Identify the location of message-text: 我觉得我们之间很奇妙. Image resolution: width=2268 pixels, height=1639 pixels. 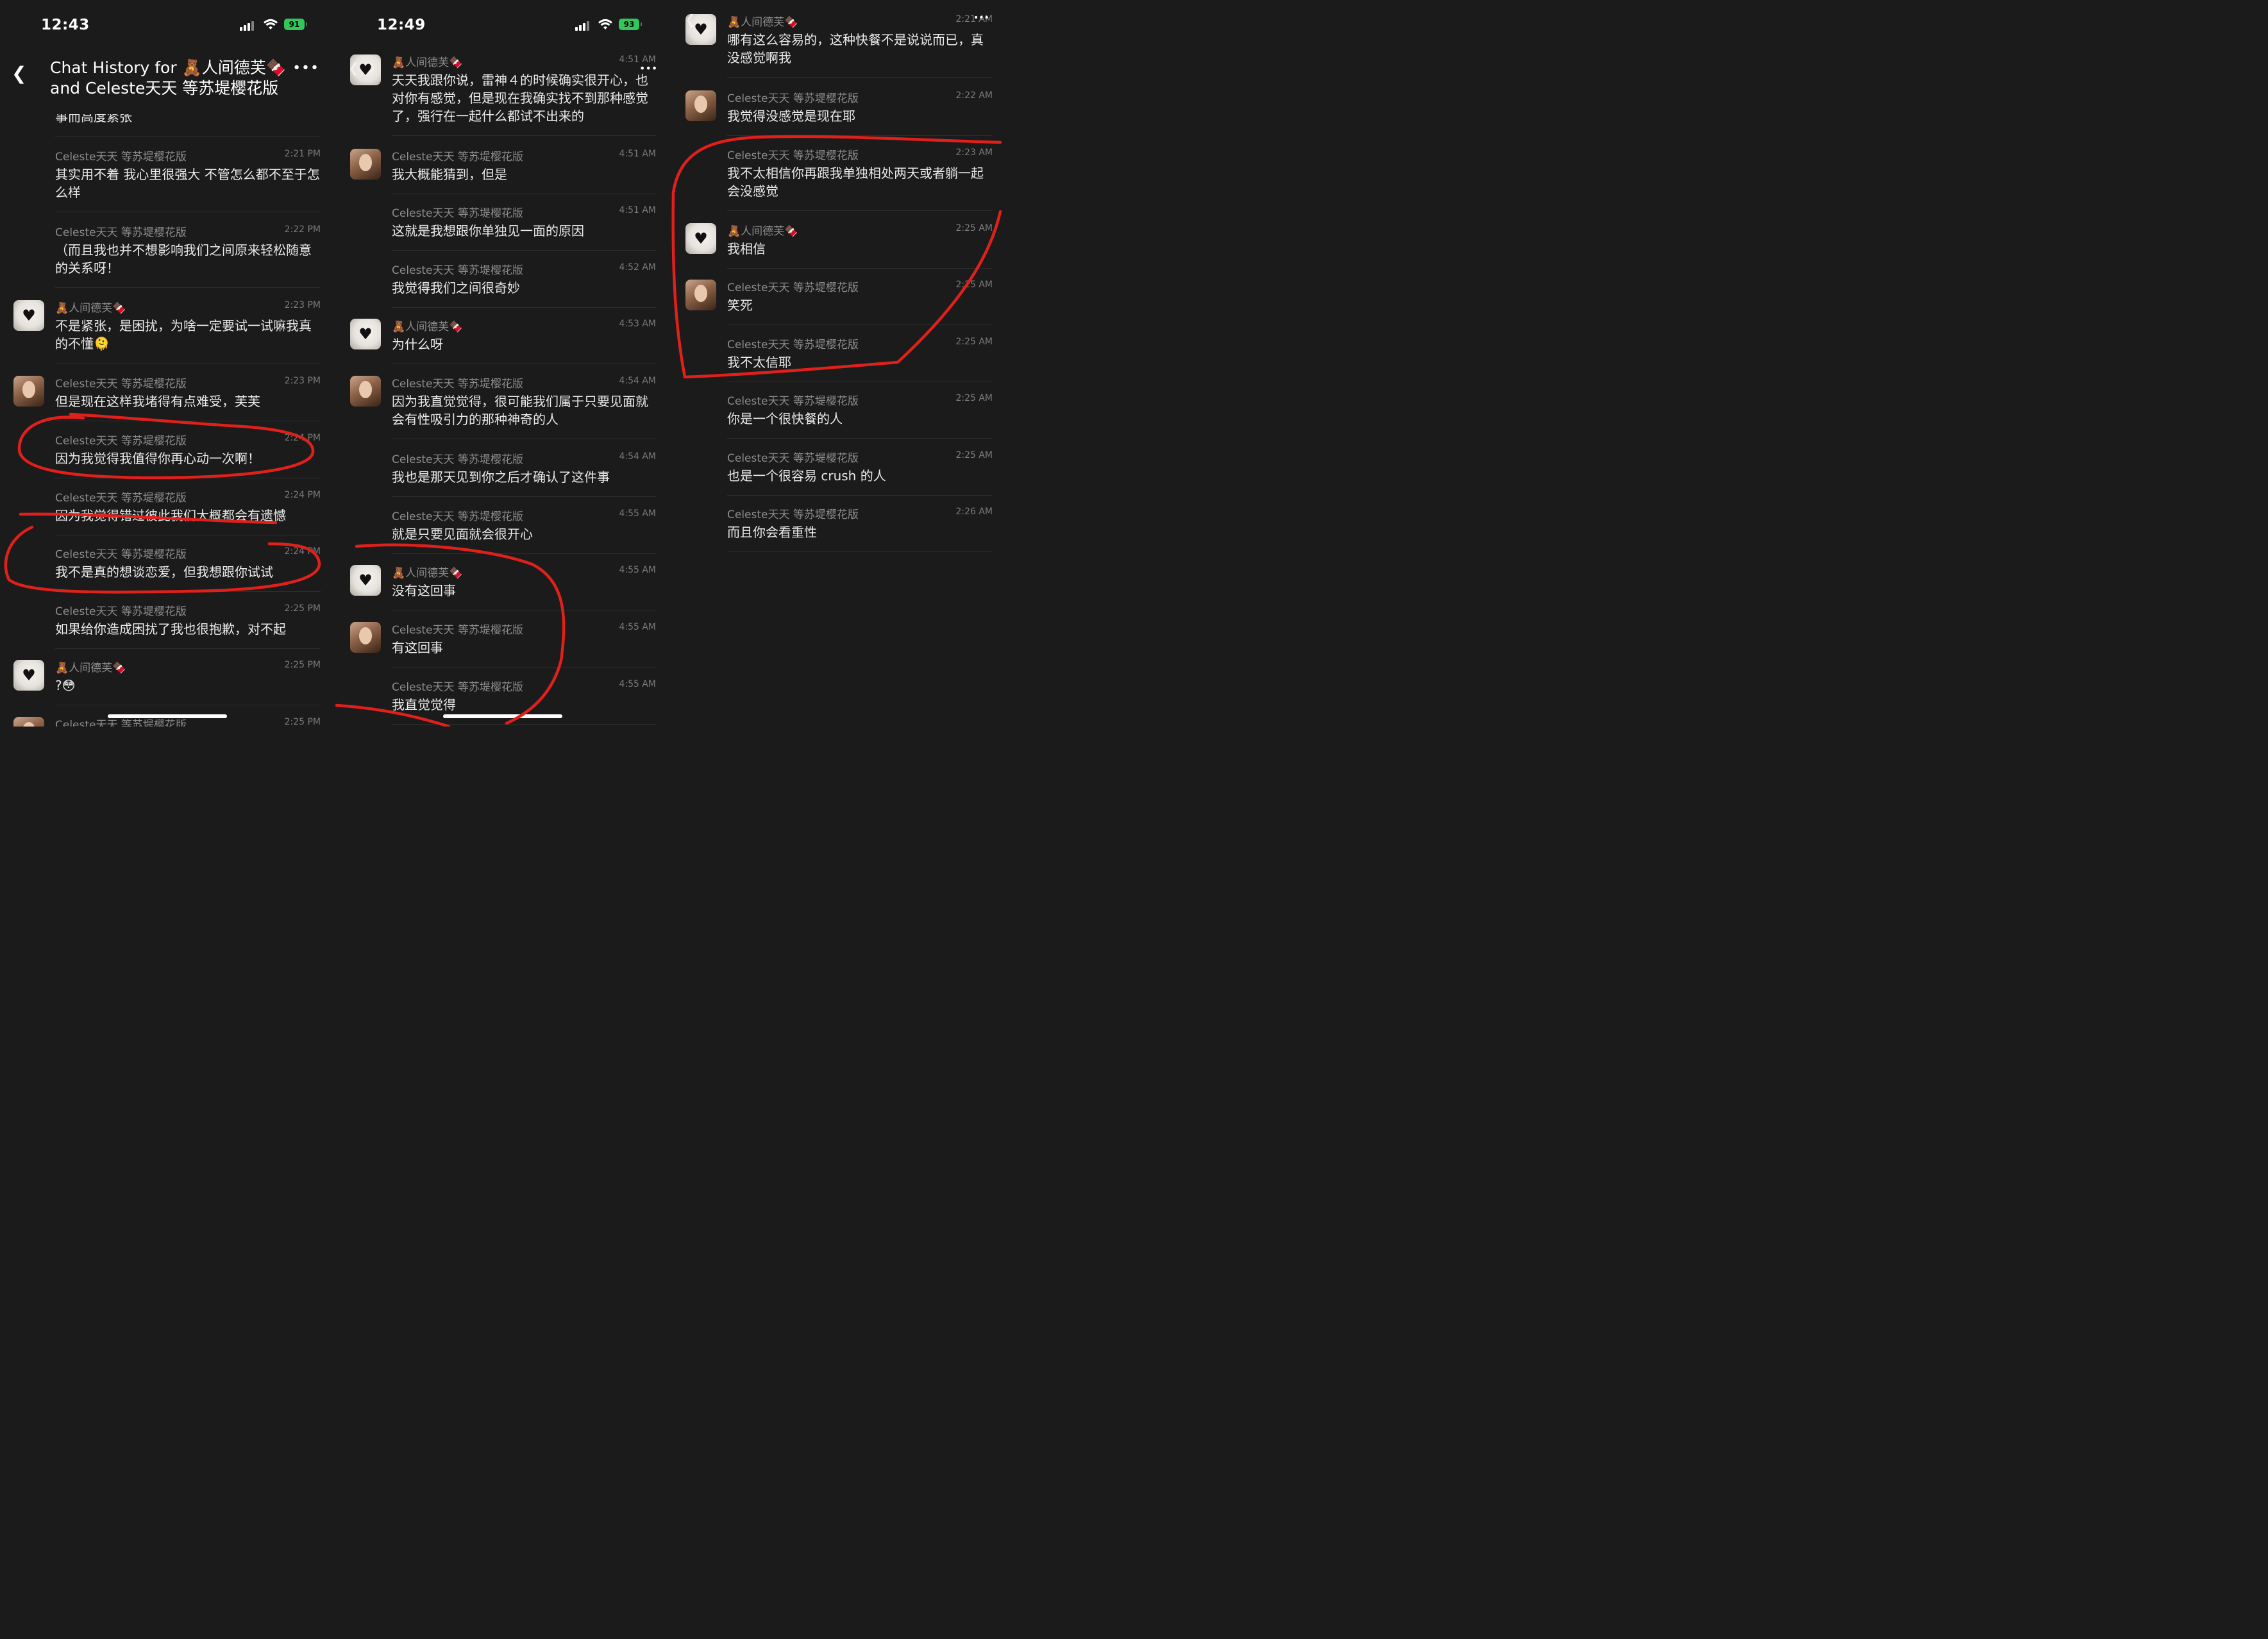
(456, 288).